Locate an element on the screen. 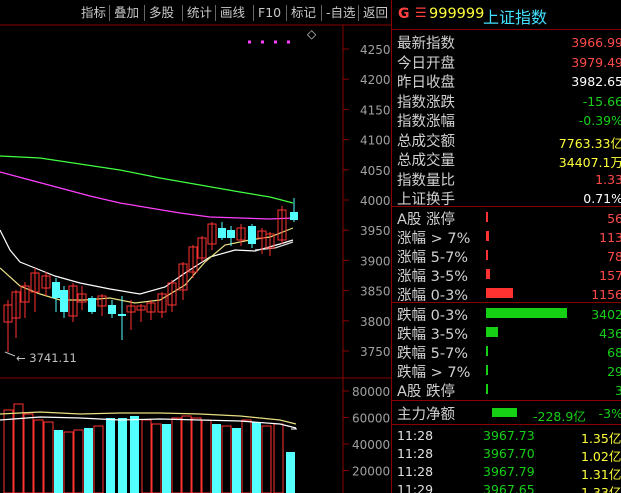 The height and width of the screenshot is (493, 621). menu-icon: ☰ is located at coordinates (421, 13).